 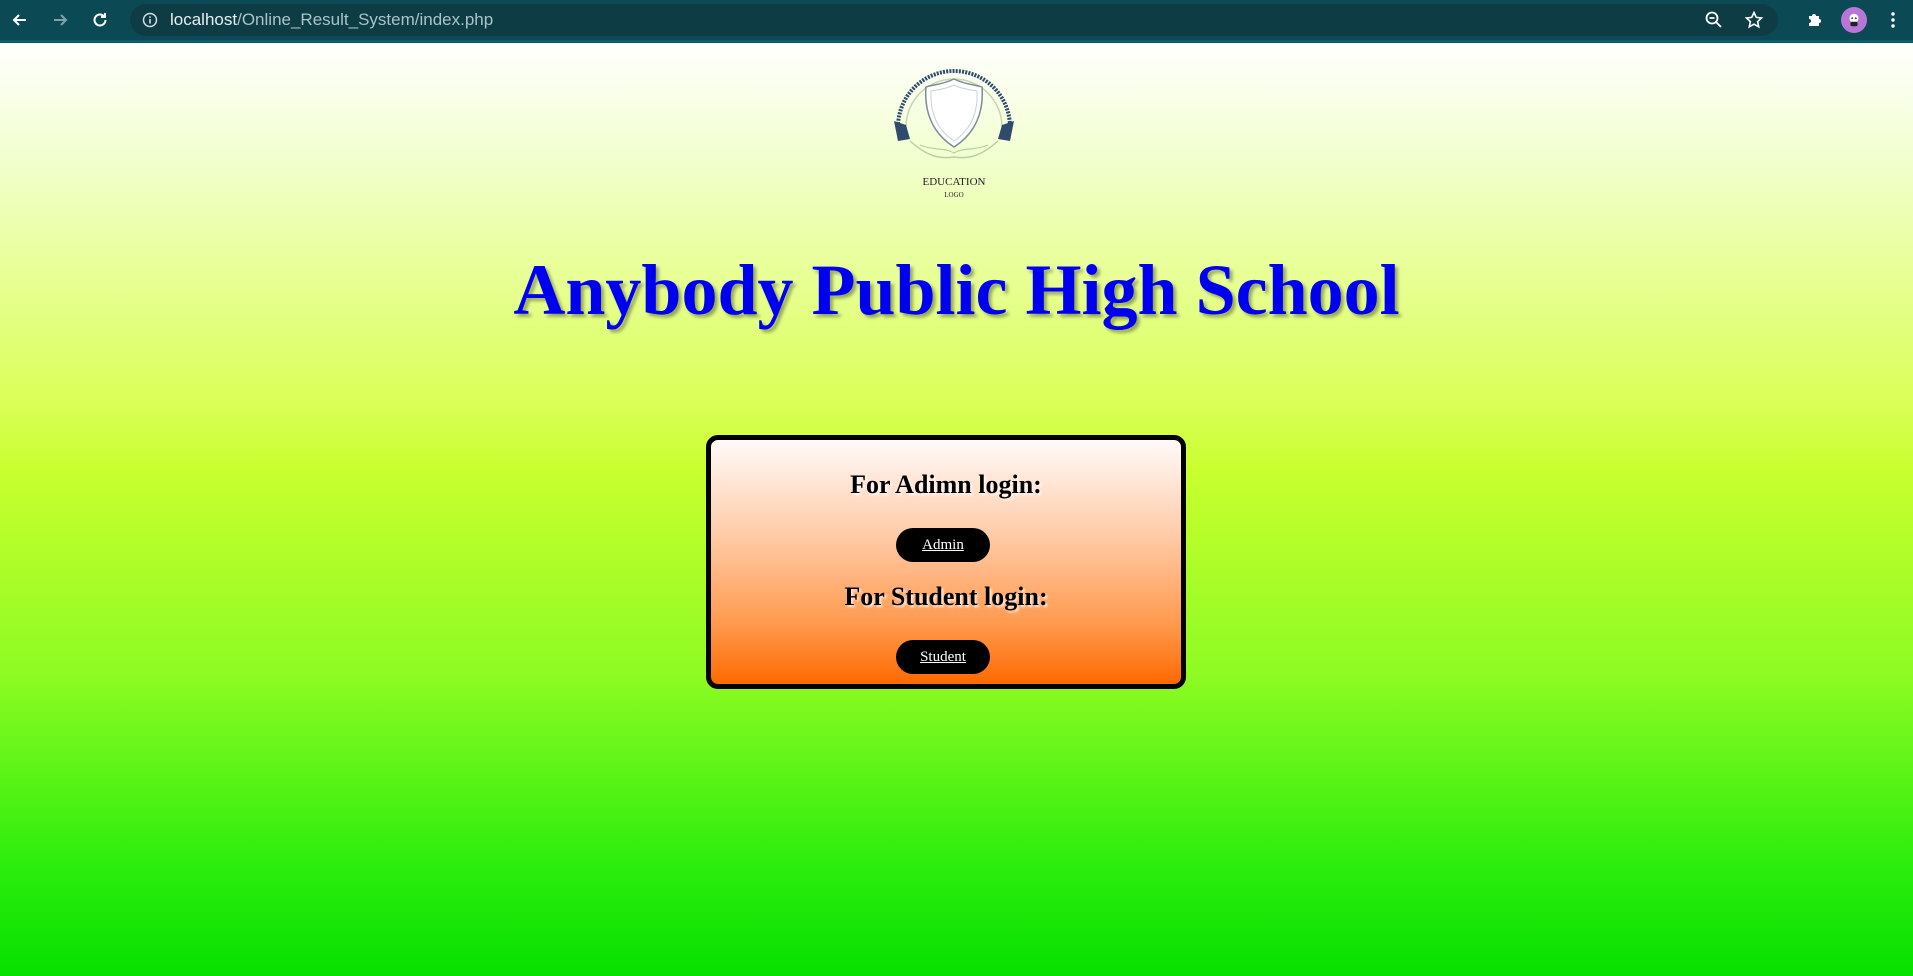 I want to click on zoom-out-icon, so click(x=1713, y=19).